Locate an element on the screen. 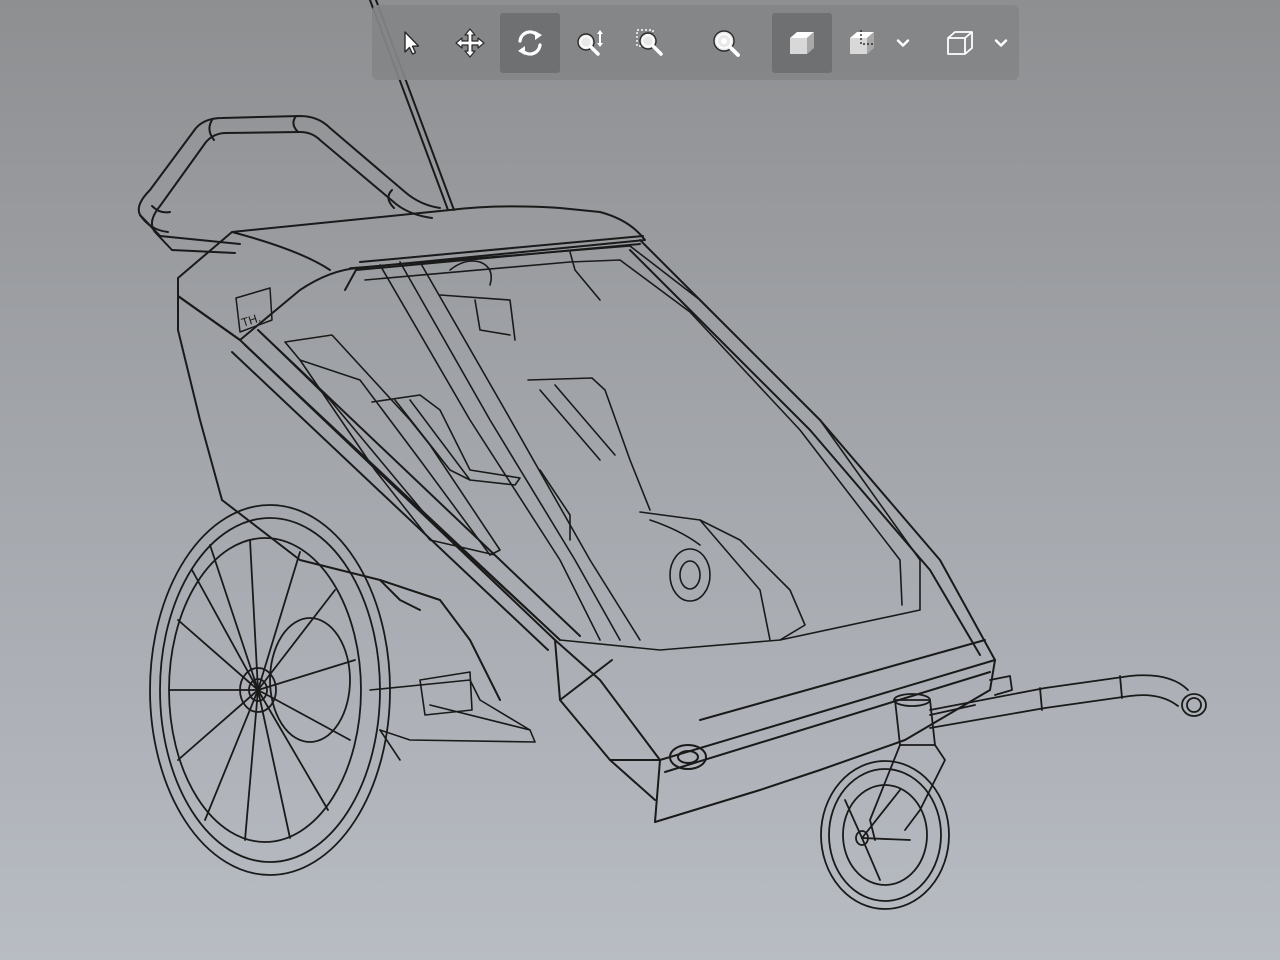 This screenshot has height=960, width=1280. zoom-fit-icon is located at coordinates (726, 43).